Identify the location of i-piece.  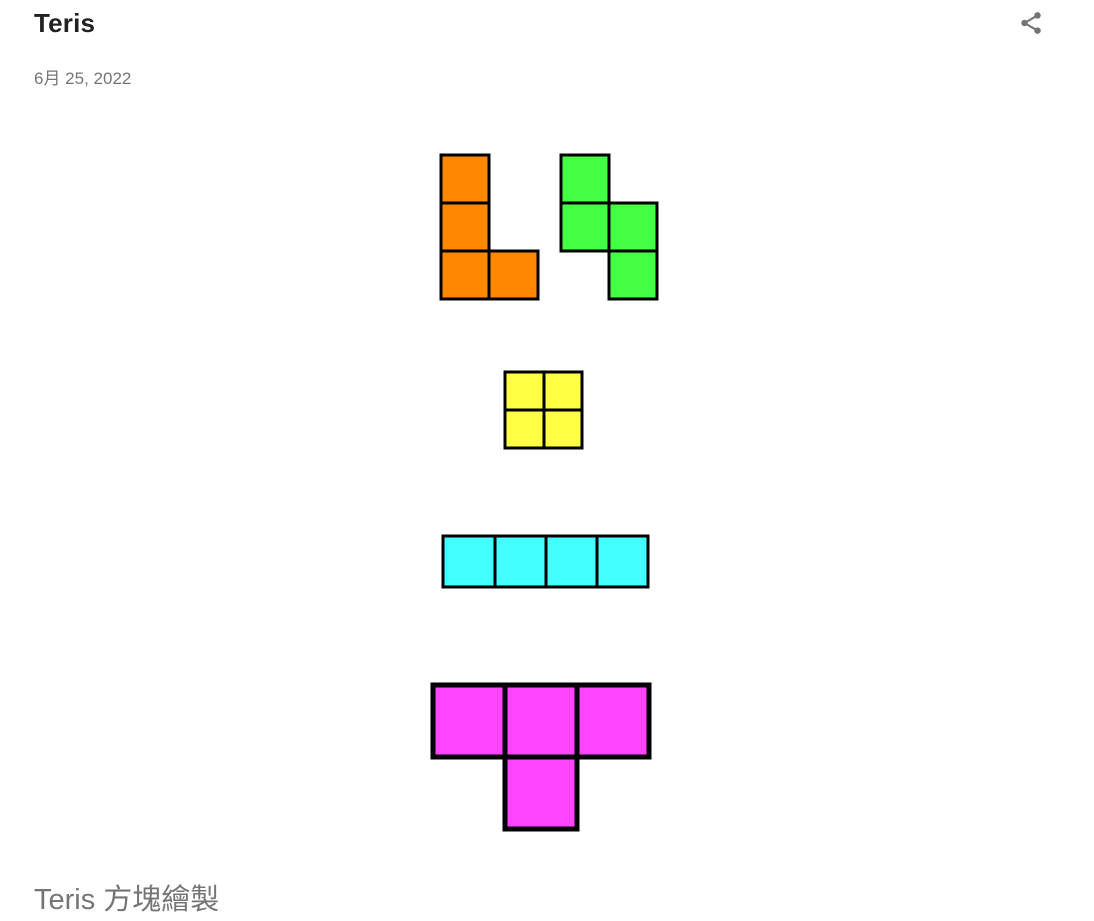
(545, 561).